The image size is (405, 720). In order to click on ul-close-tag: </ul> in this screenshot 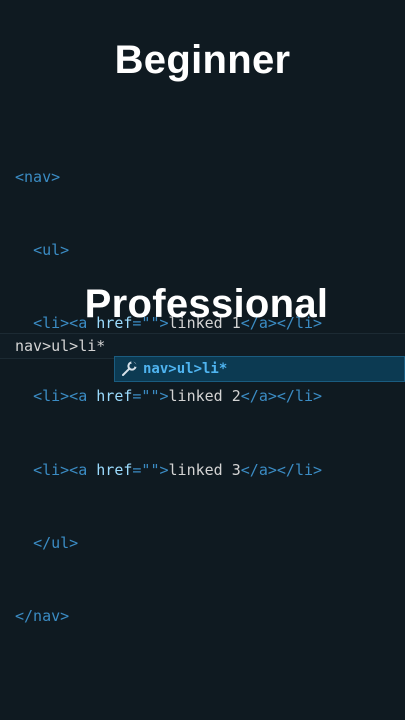, I will do `click(56, 542)`.